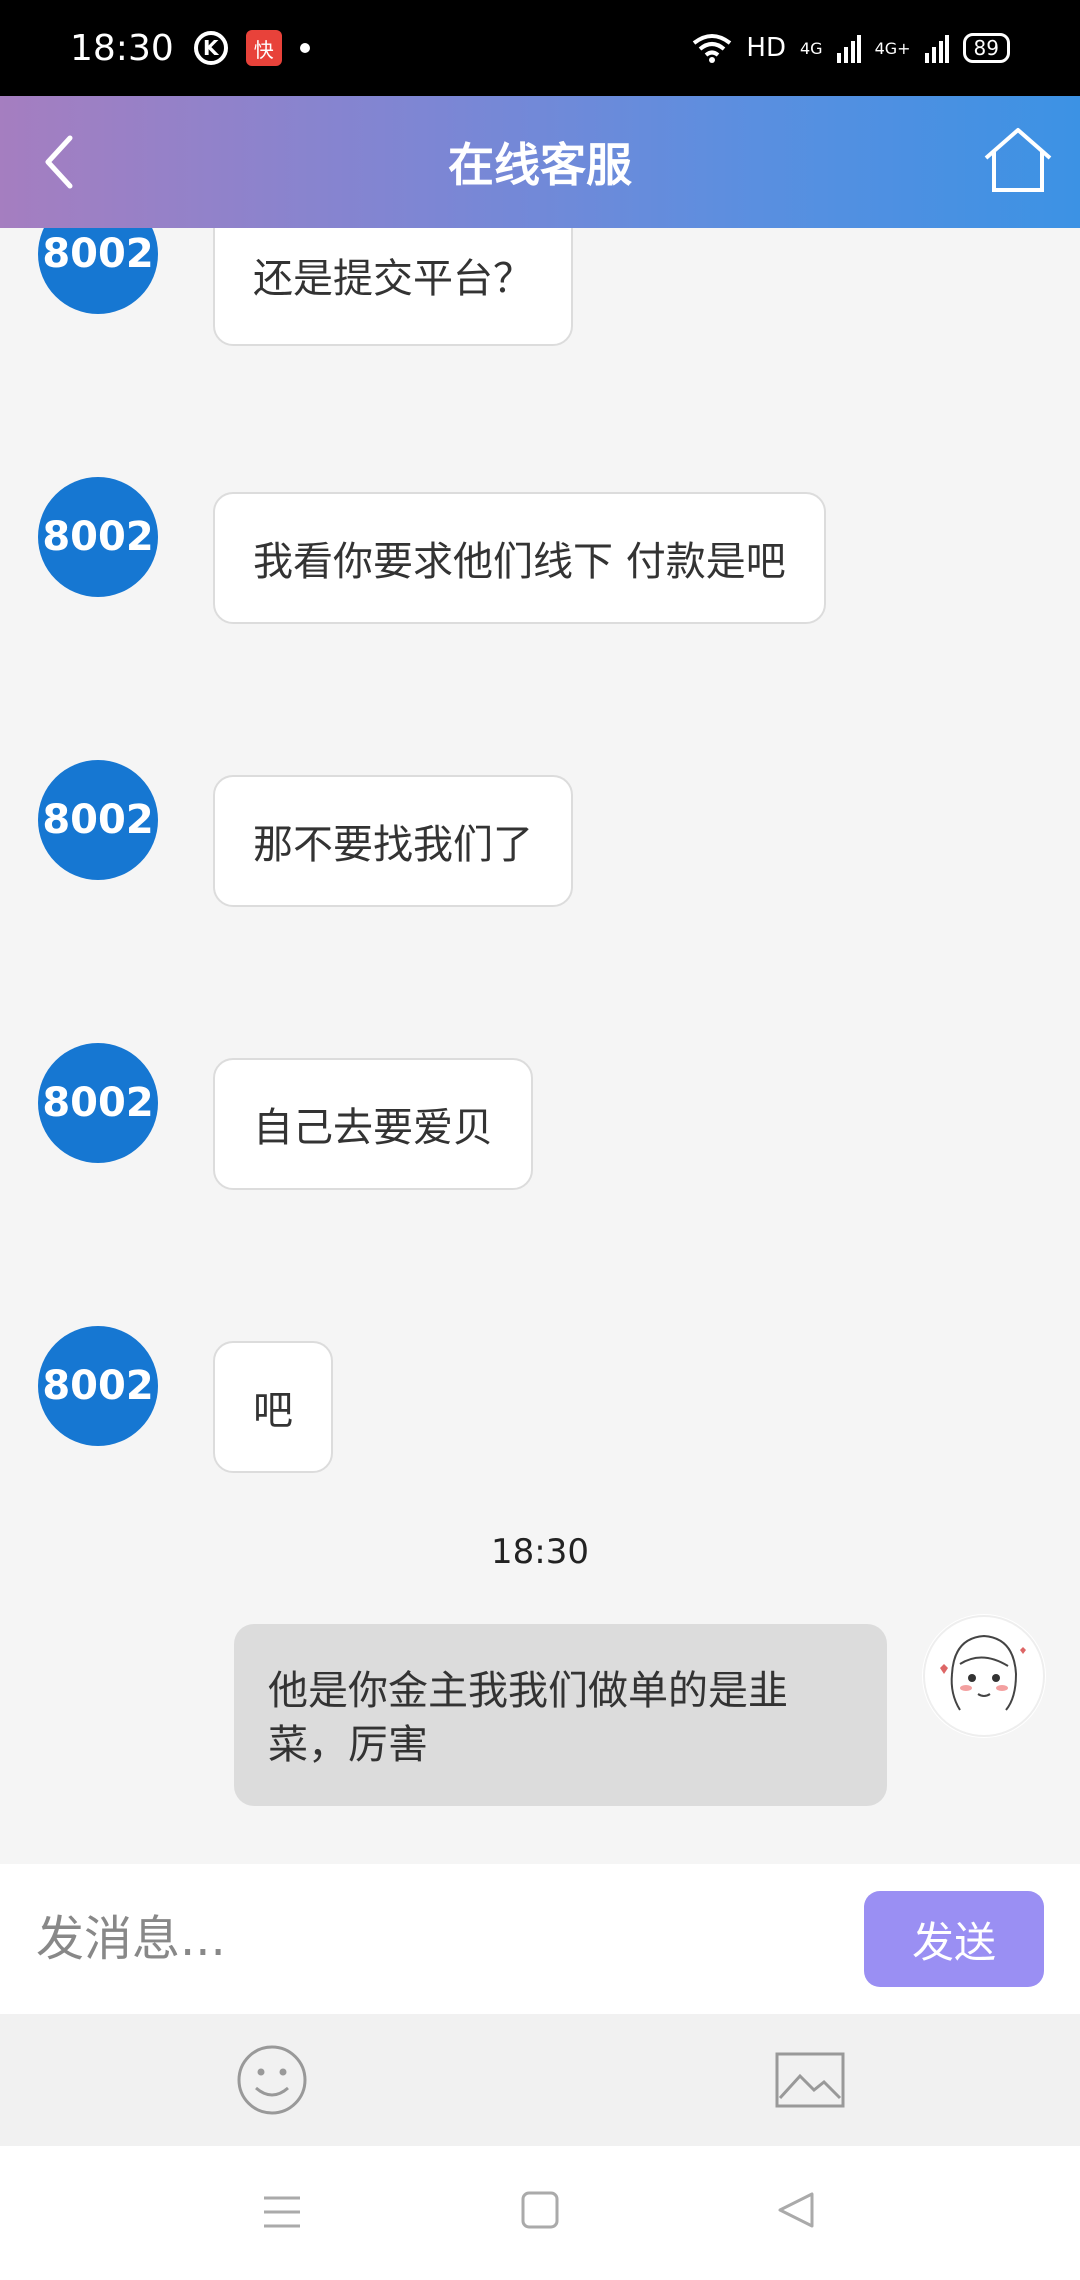 The height and width of the screenshot is (2280, 1080). I want to click on page-title: 在线客服, so click(540, 165).